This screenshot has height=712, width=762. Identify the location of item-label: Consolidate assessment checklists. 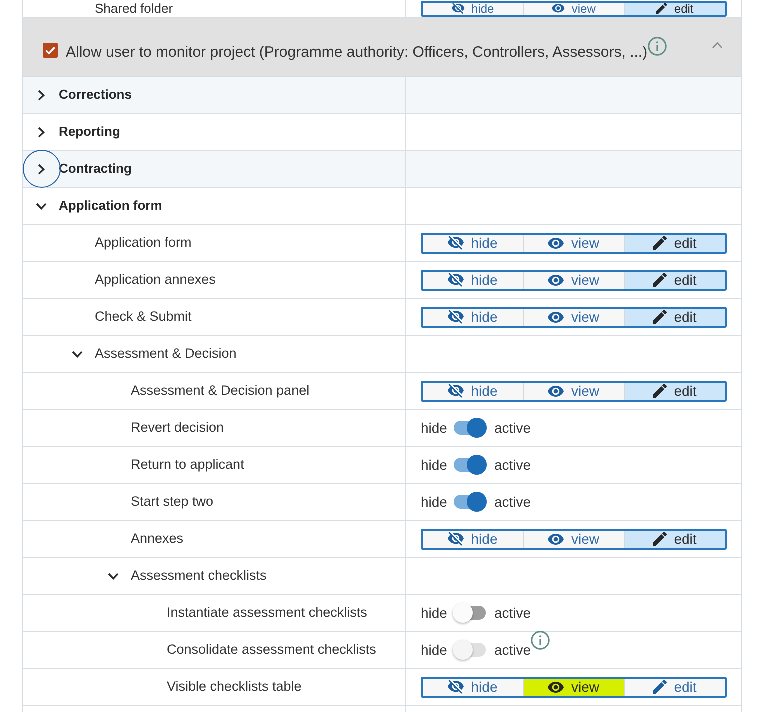
(271, 650).